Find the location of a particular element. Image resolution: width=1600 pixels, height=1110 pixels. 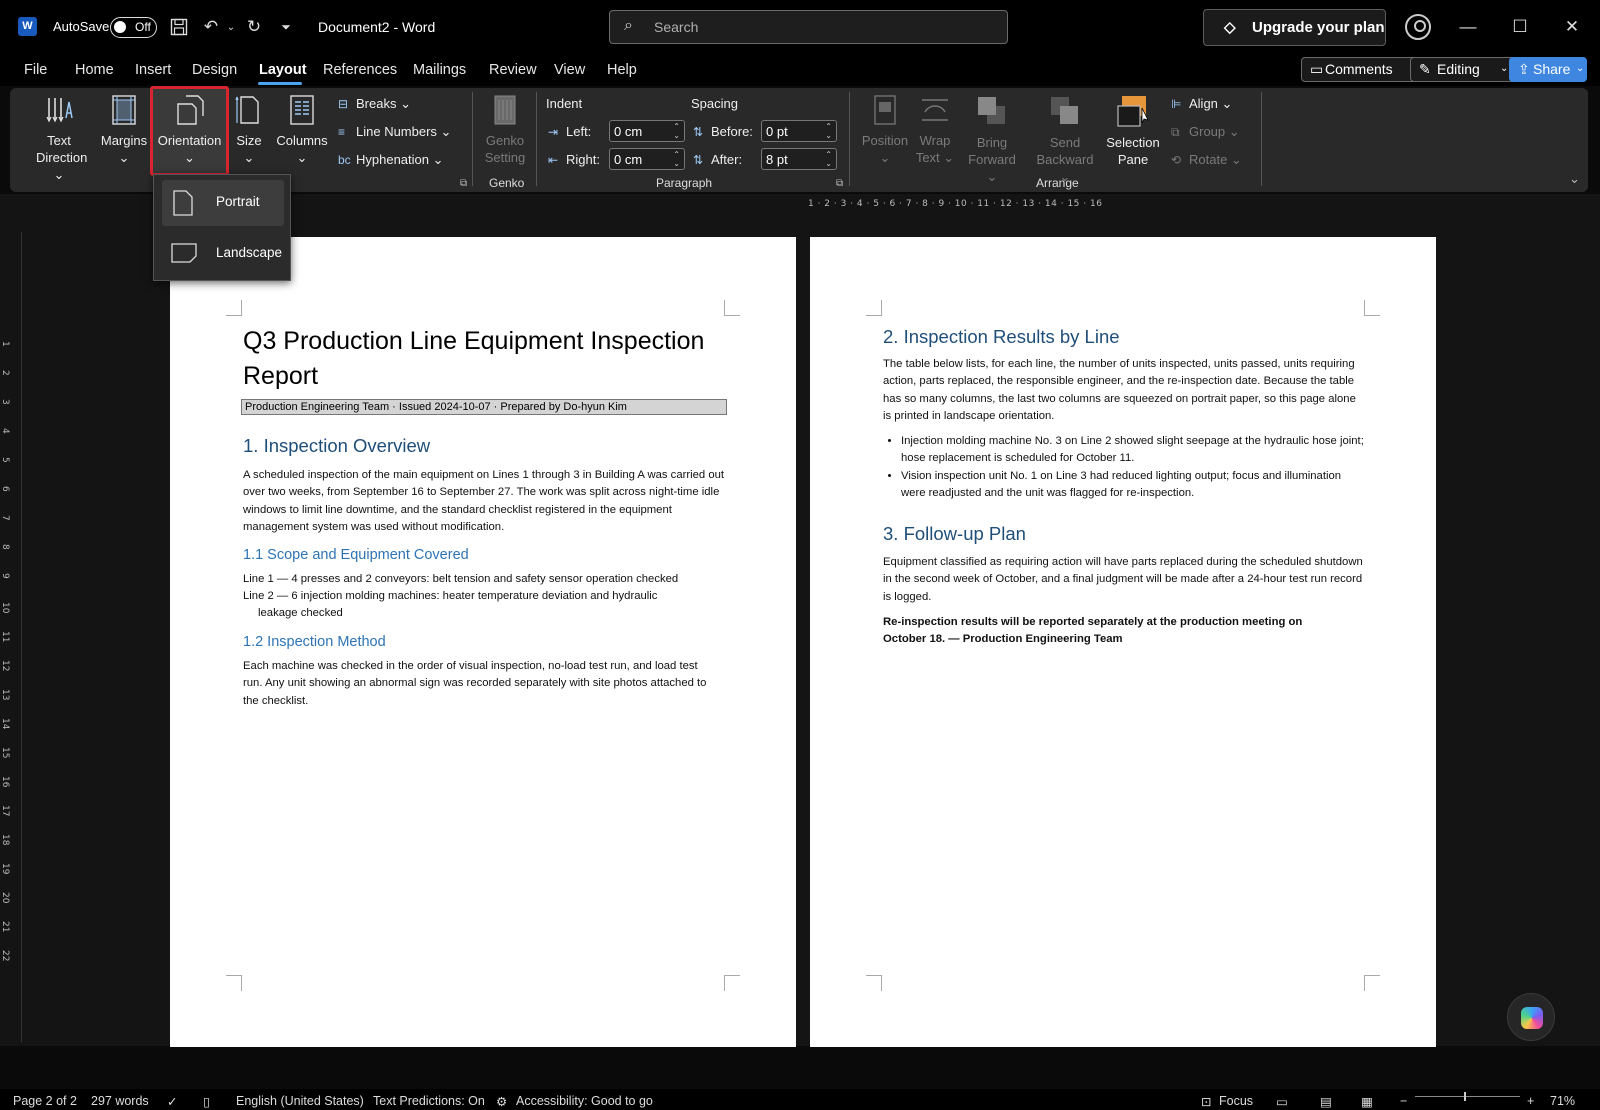

indent-left-input: 0 cm ⌃ ⌄ is located at coordinates (647, 131).